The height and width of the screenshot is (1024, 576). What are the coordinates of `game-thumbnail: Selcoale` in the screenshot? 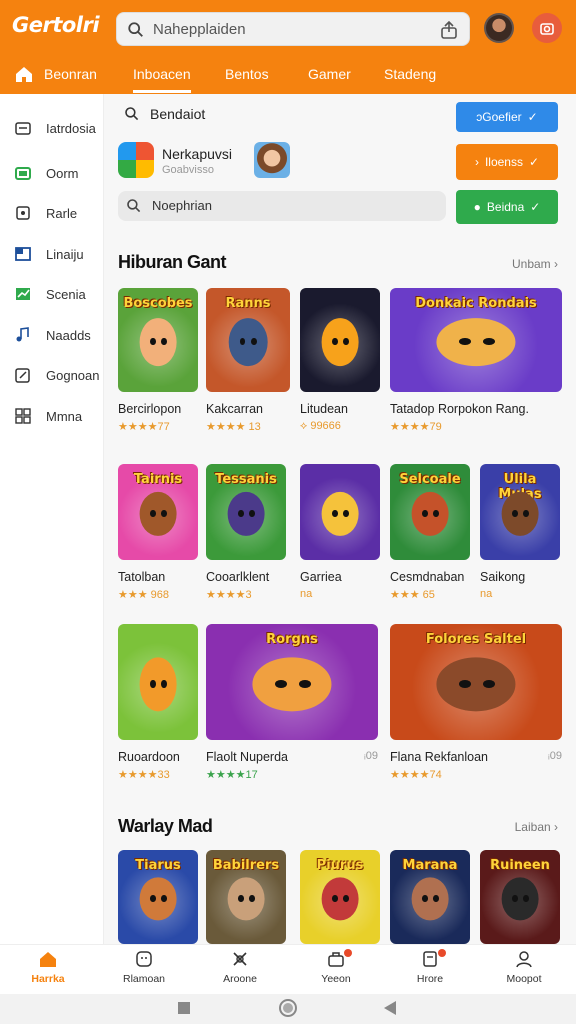 It's located at (430, 512).